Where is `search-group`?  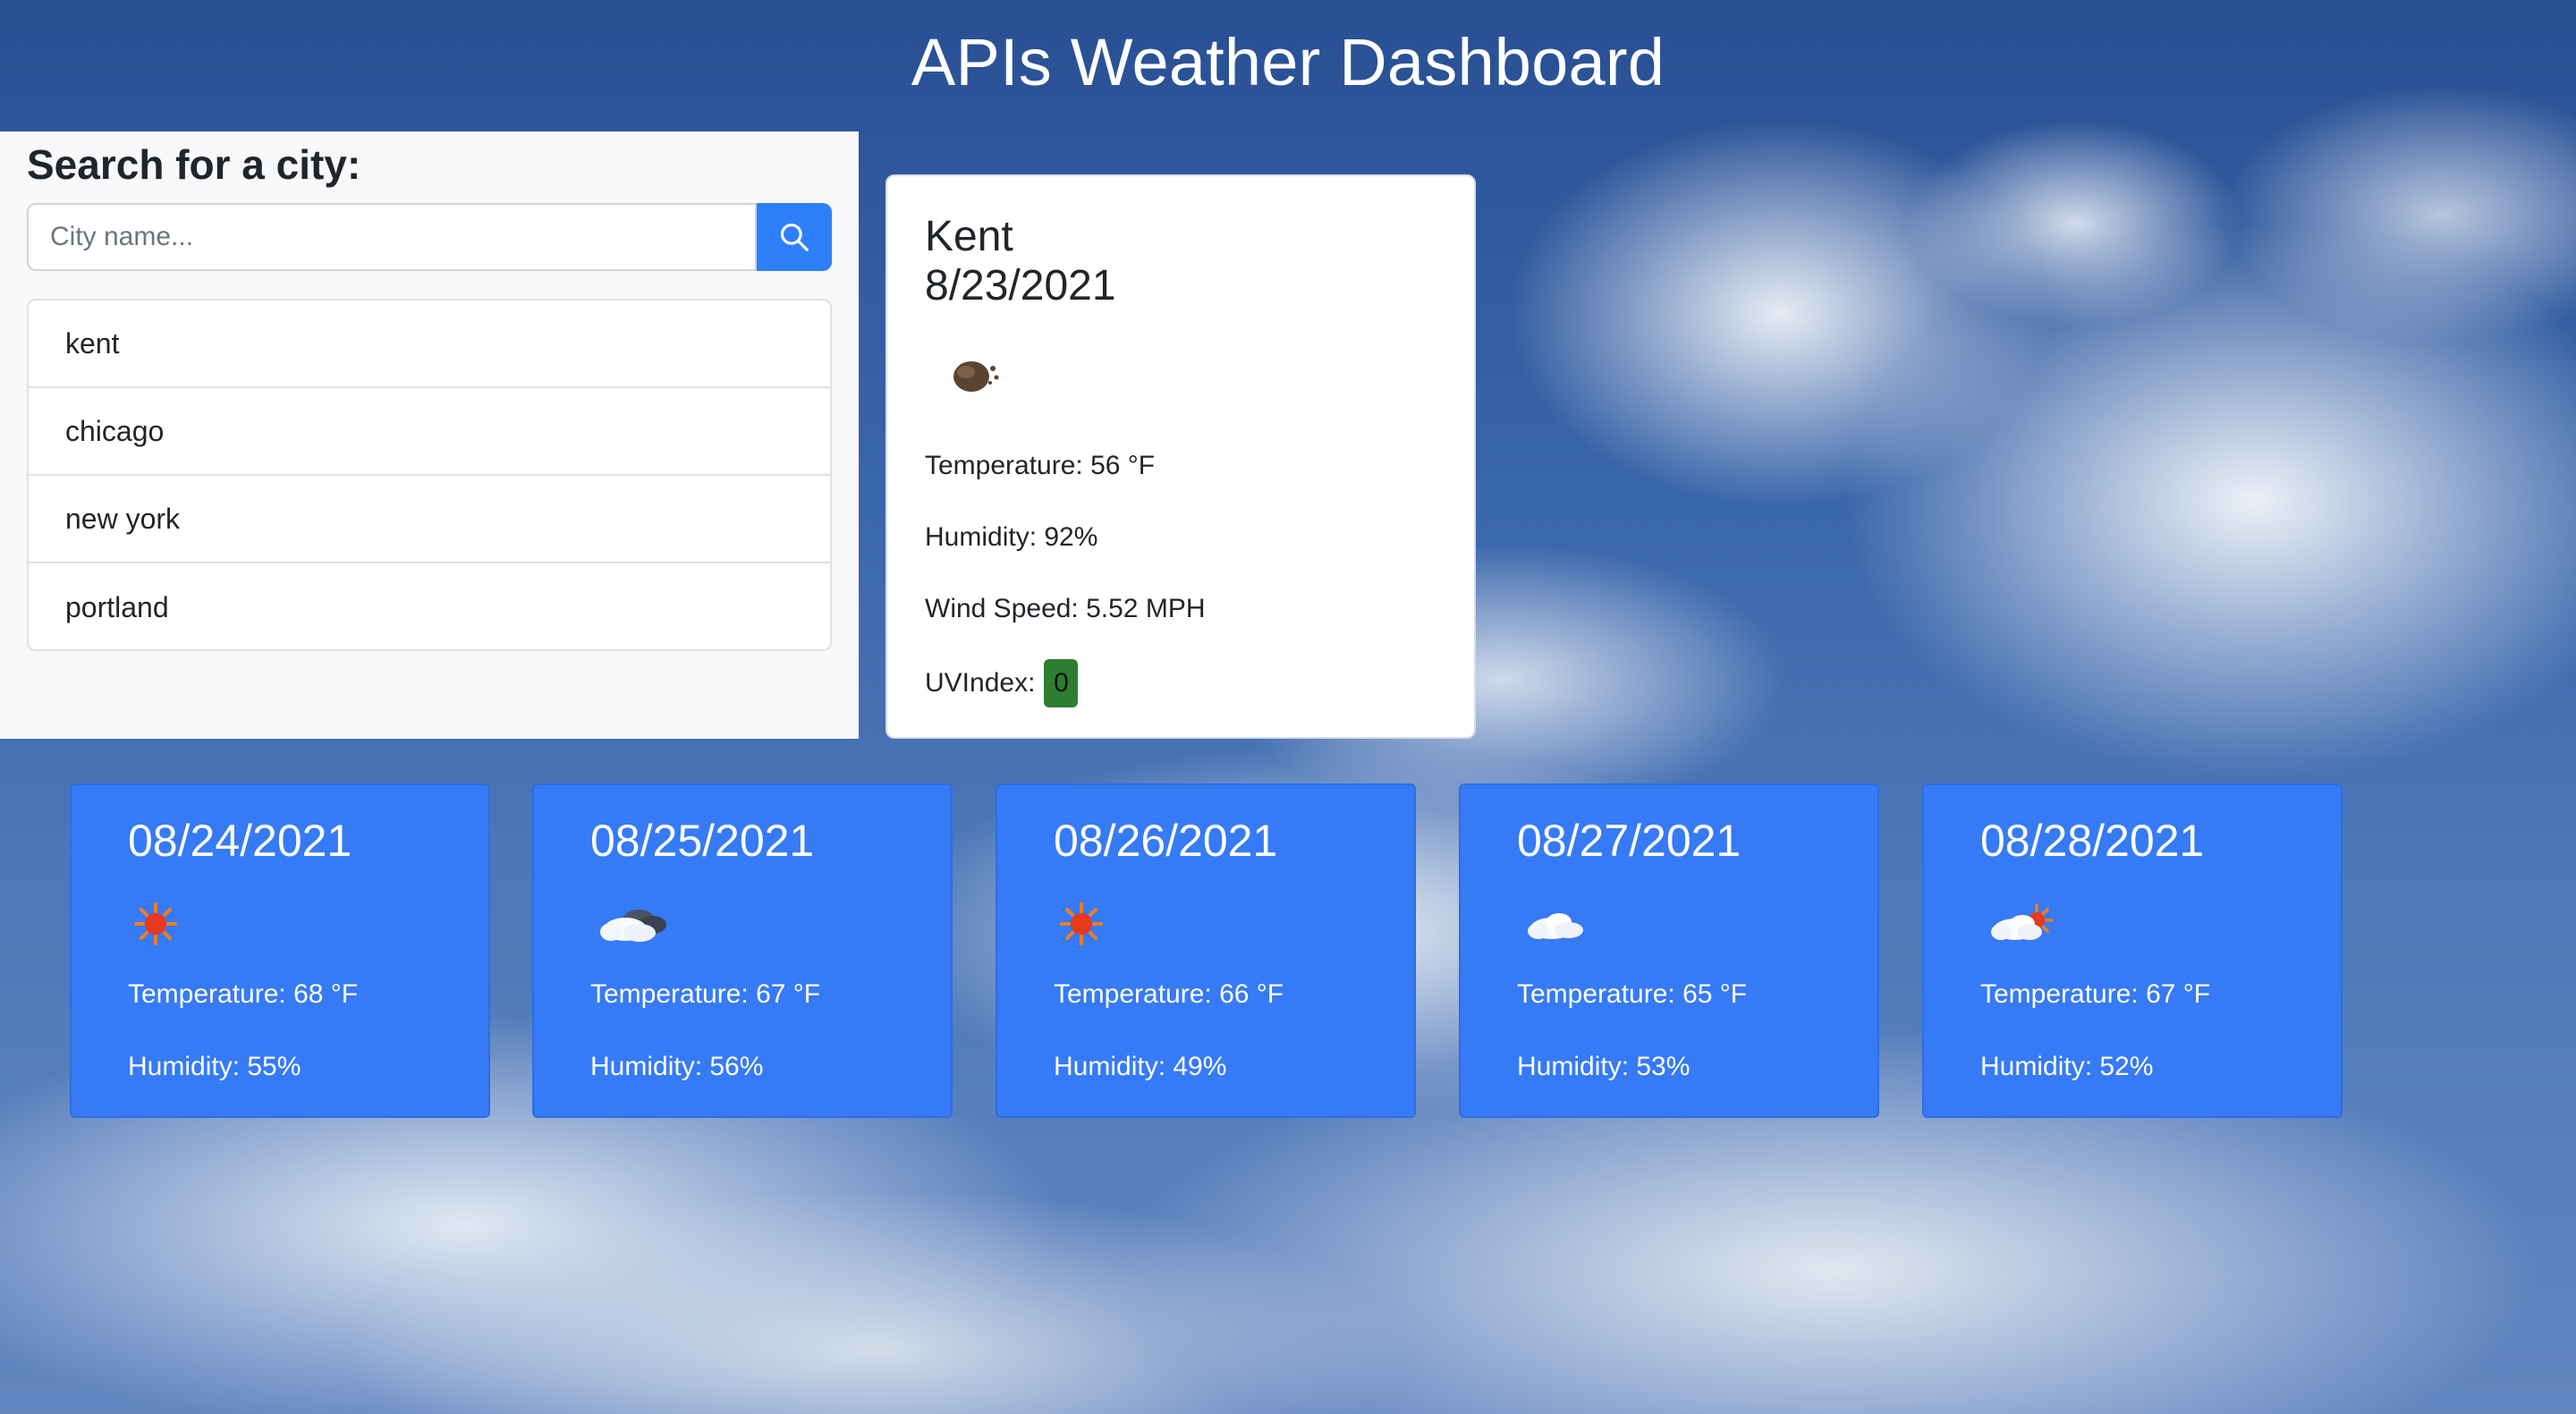 search-group is located at coordinates (429, 237).